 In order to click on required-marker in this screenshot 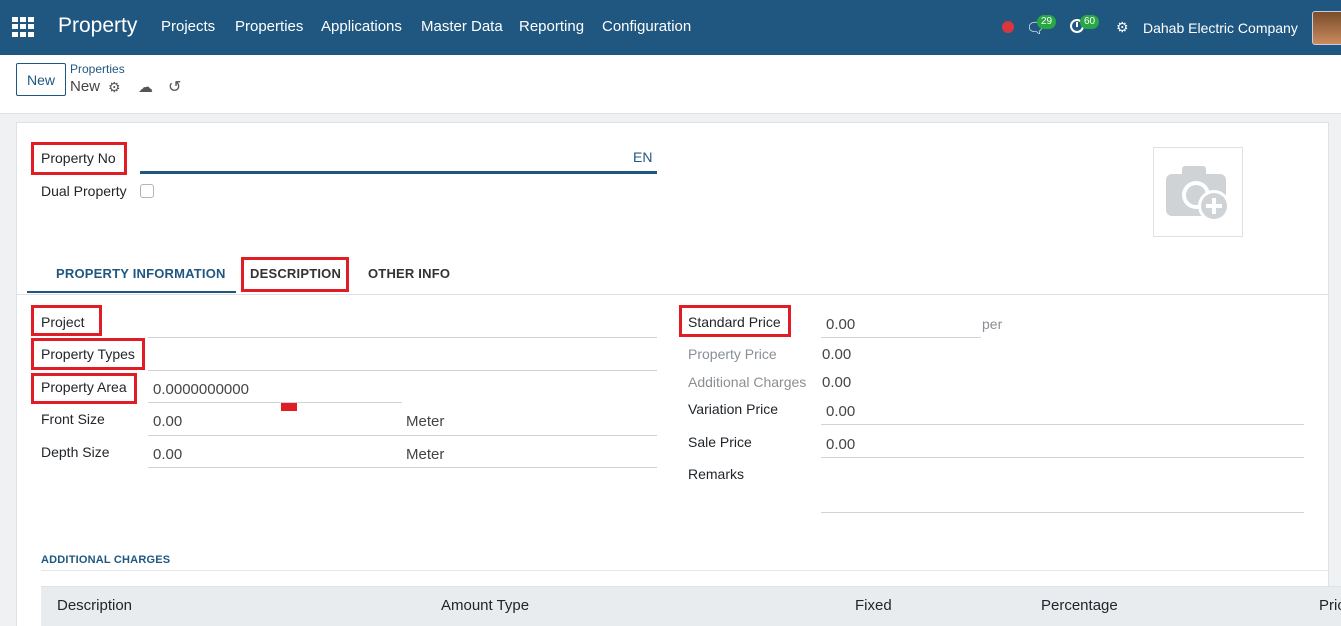, I will do `click(289, 407)`.